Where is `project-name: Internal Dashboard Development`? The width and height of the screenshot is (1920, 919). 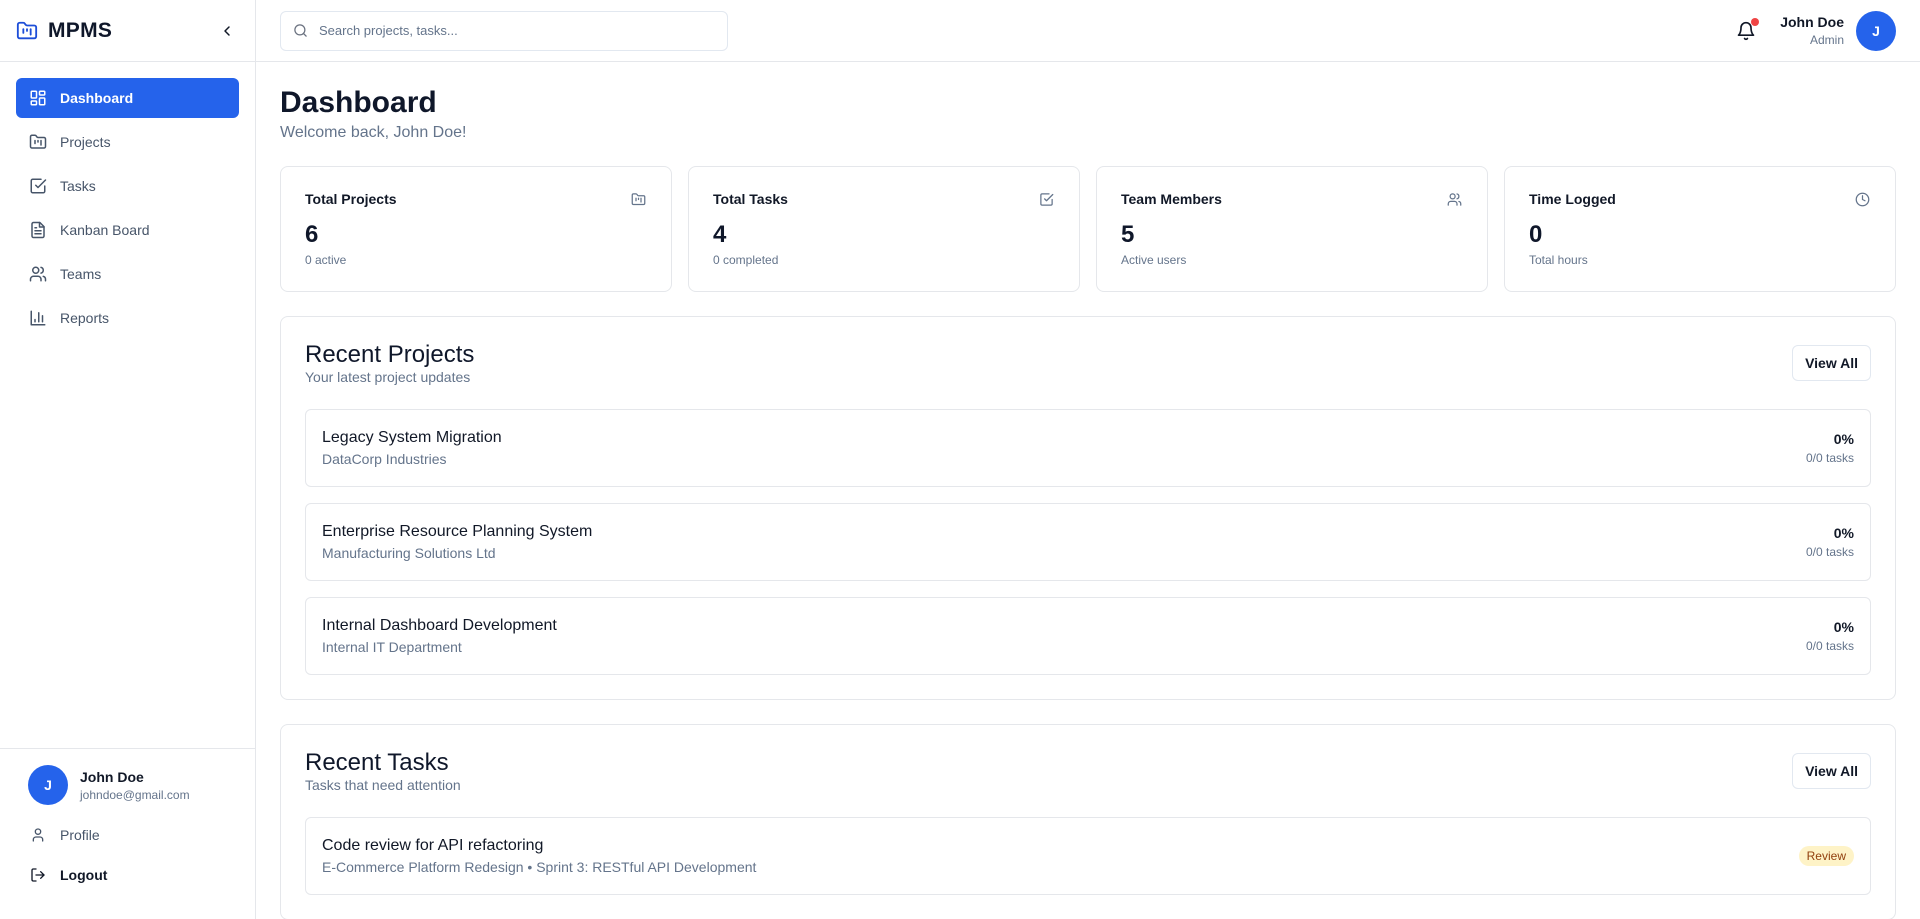
project-name: Internal Dashboard Development is located at coordinates (439, 625).